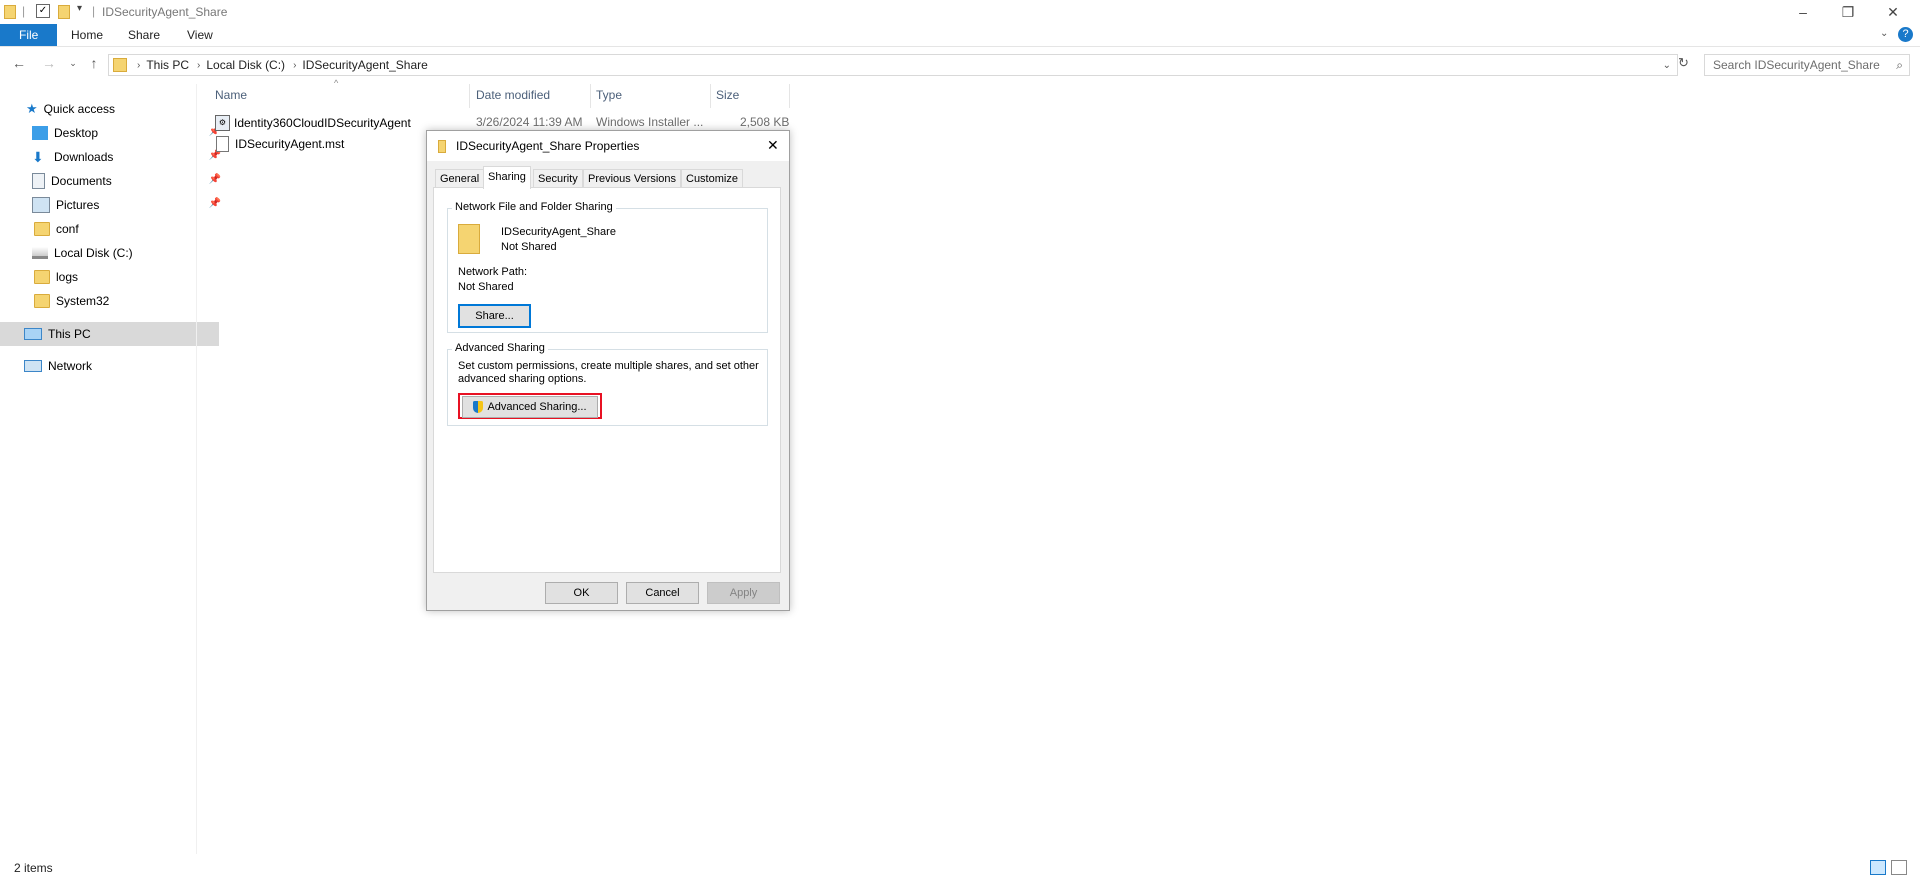 The width and height of the screenshot is (1920, 879). What do you see at coordinates (1899, 867) in the screenshot?
I see `large-icons-view-icon` at bounding box center [1899, 867].